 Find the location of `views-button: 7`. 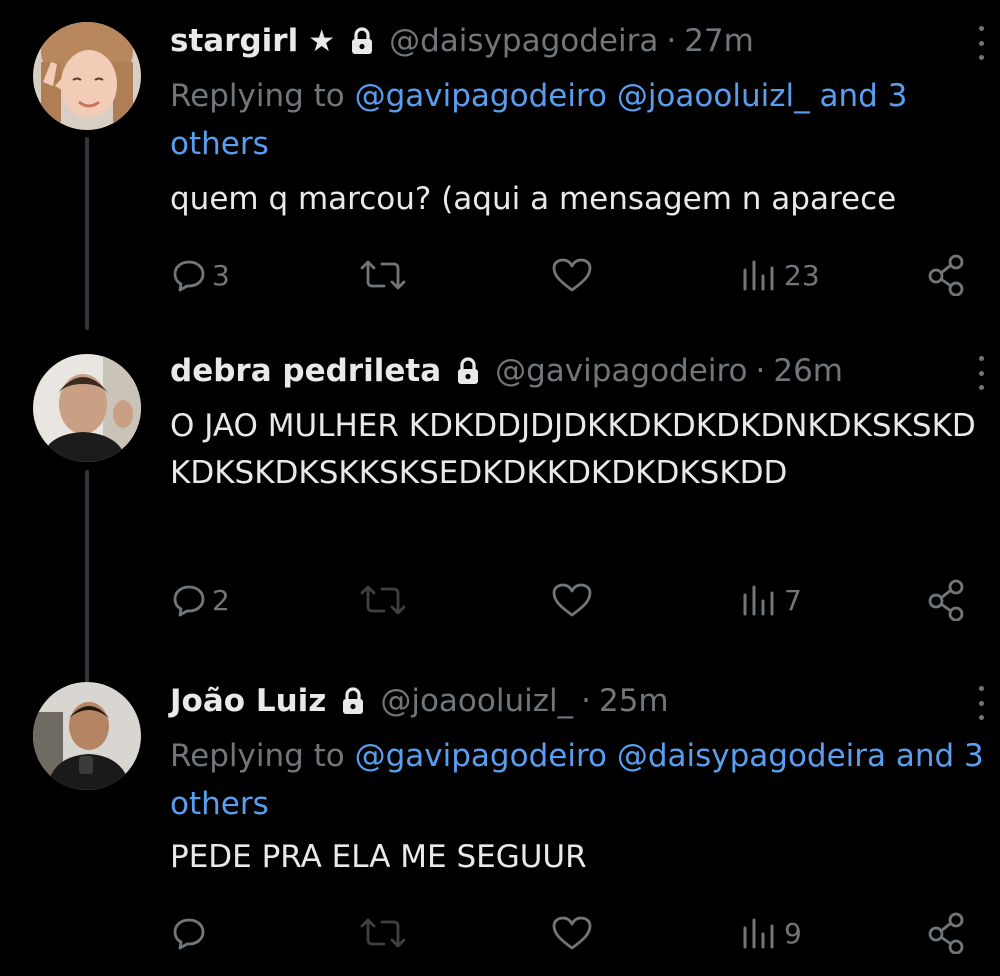

views-button: 7 is located at coordinates (772, 600).